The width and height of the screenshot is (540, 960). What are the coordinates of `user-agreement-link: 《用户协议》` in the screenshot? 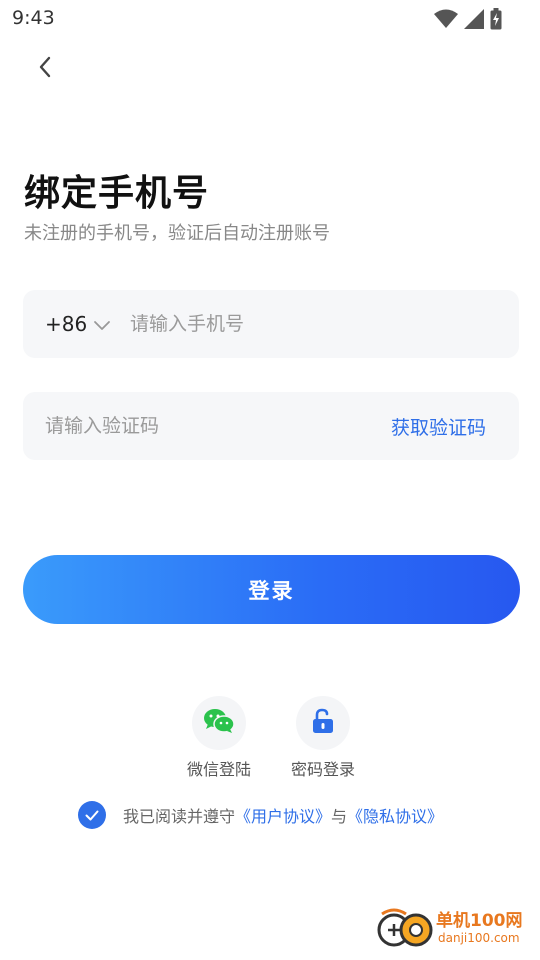 It's located at (283, 815).